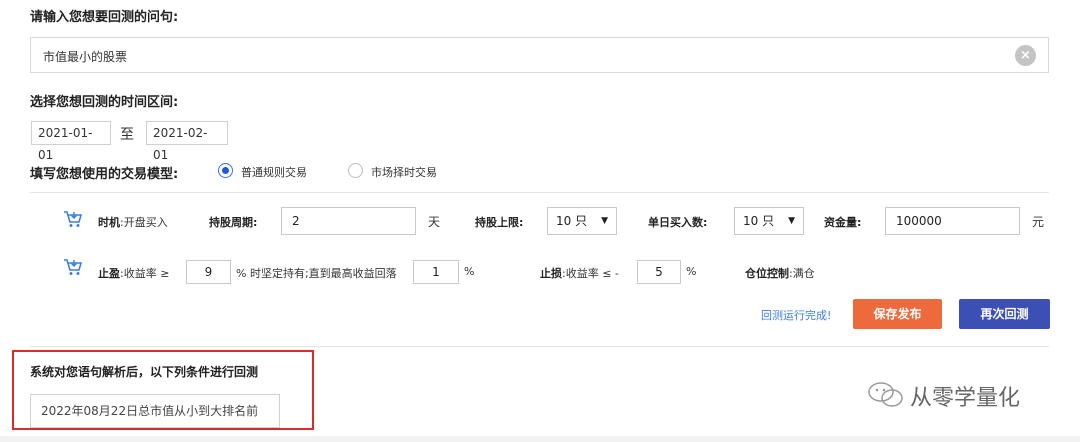 Image resolution: width=1080 pixels, height=442 pixels. I want to click on hold-period-label: 持股周期:, so click(233, 222).